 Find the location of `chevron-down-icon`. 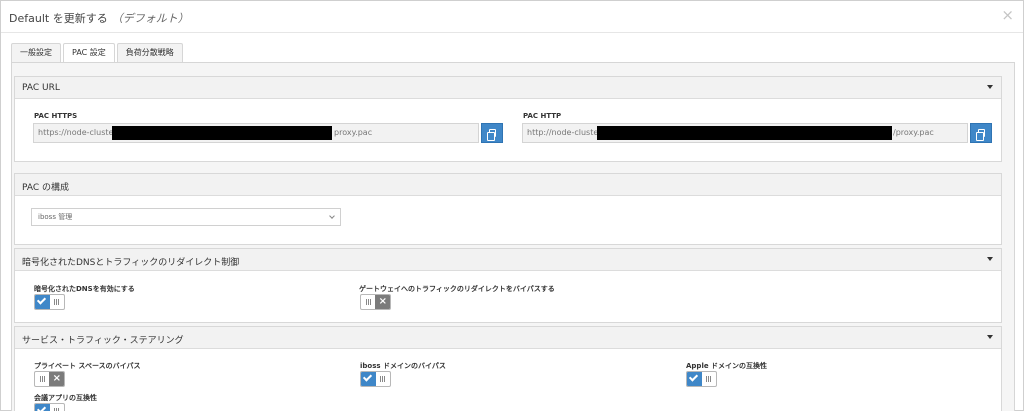

chevron-down-icon is located at coordinates (332, 216).